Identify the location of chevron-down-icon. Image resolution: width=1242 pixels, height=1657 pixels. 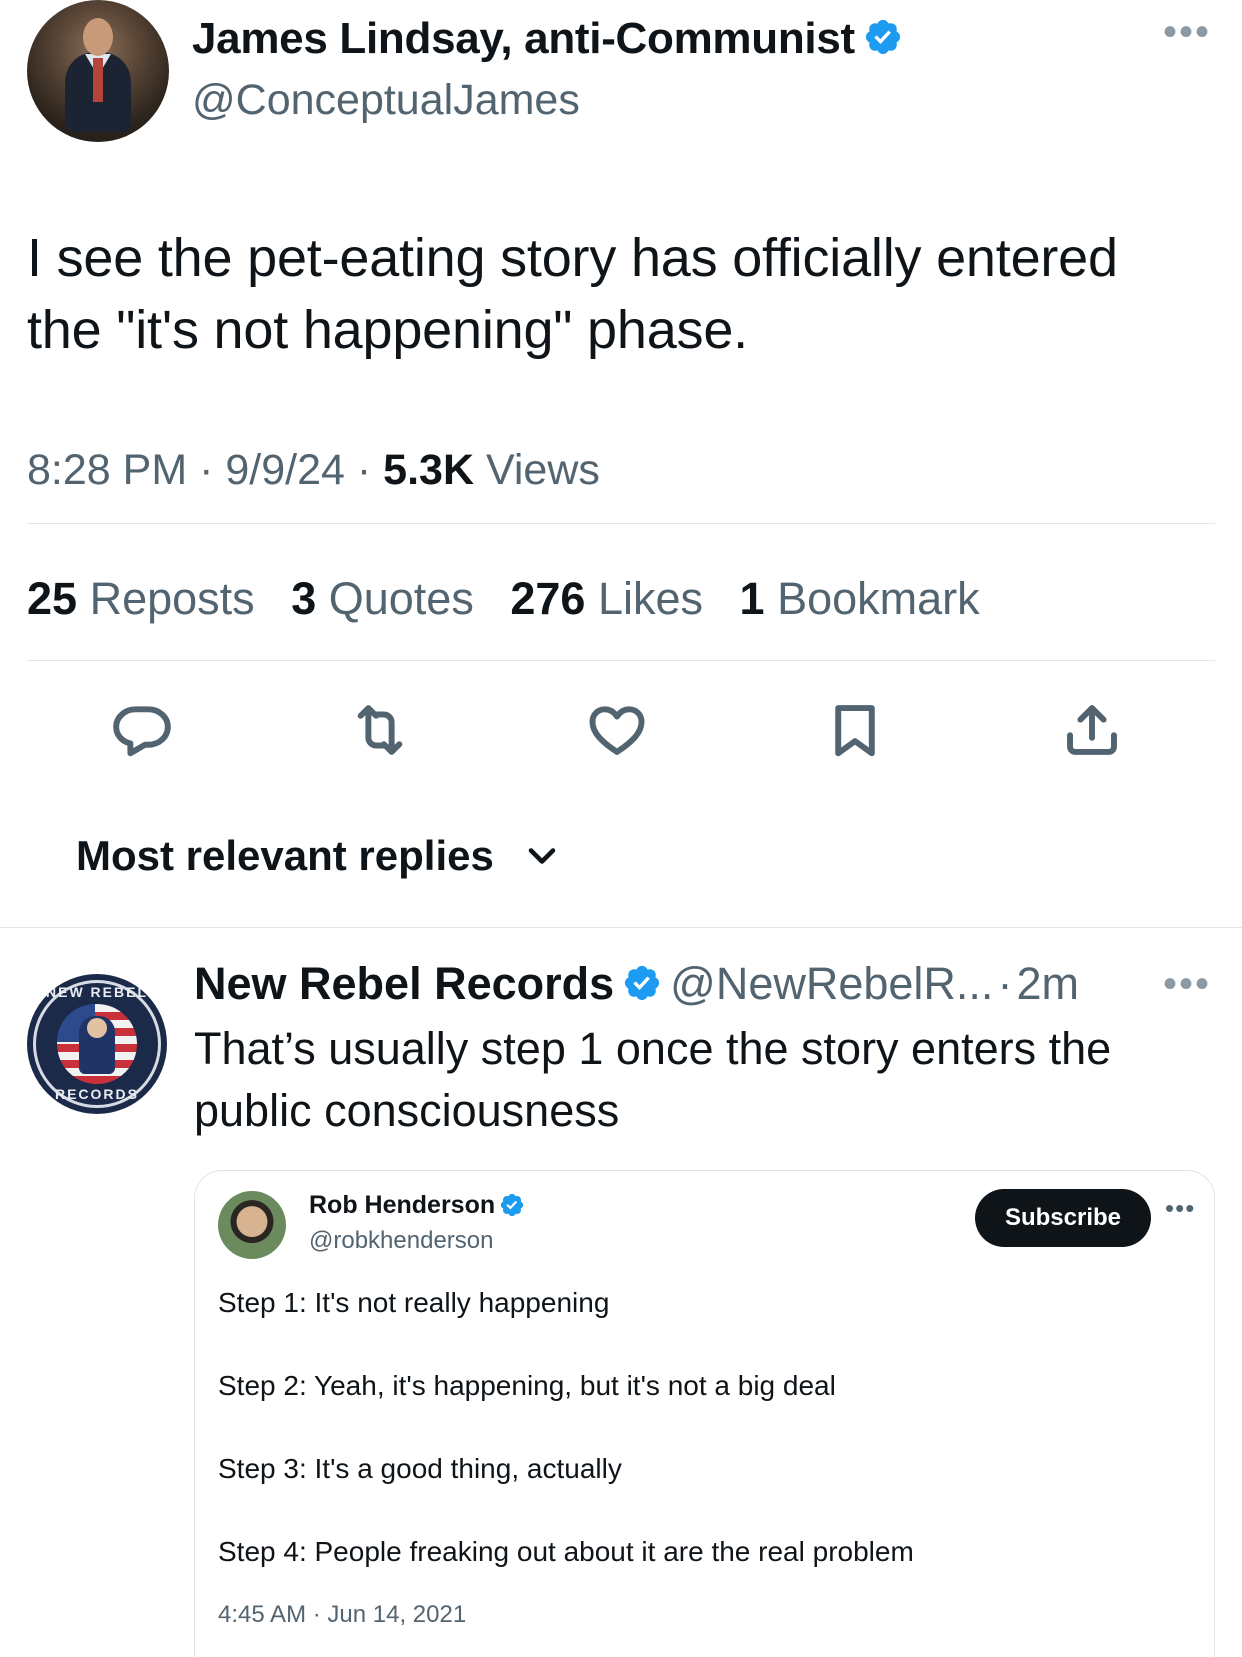
(542, 856).